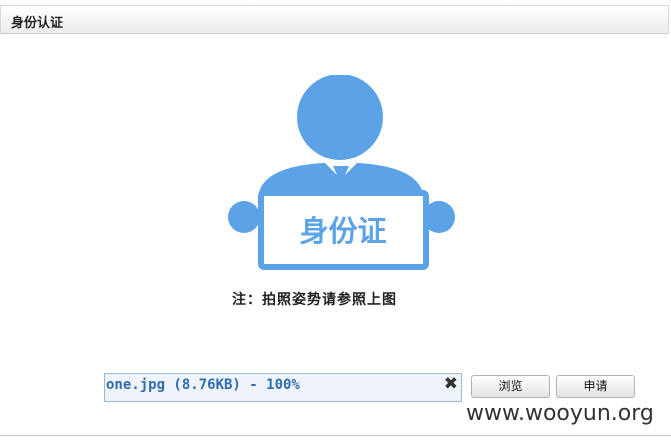  What do you see at coordinates (334, 19) in the screenshot?
I see `dialog-header: 身份认证` at bounding box center [334, 19].